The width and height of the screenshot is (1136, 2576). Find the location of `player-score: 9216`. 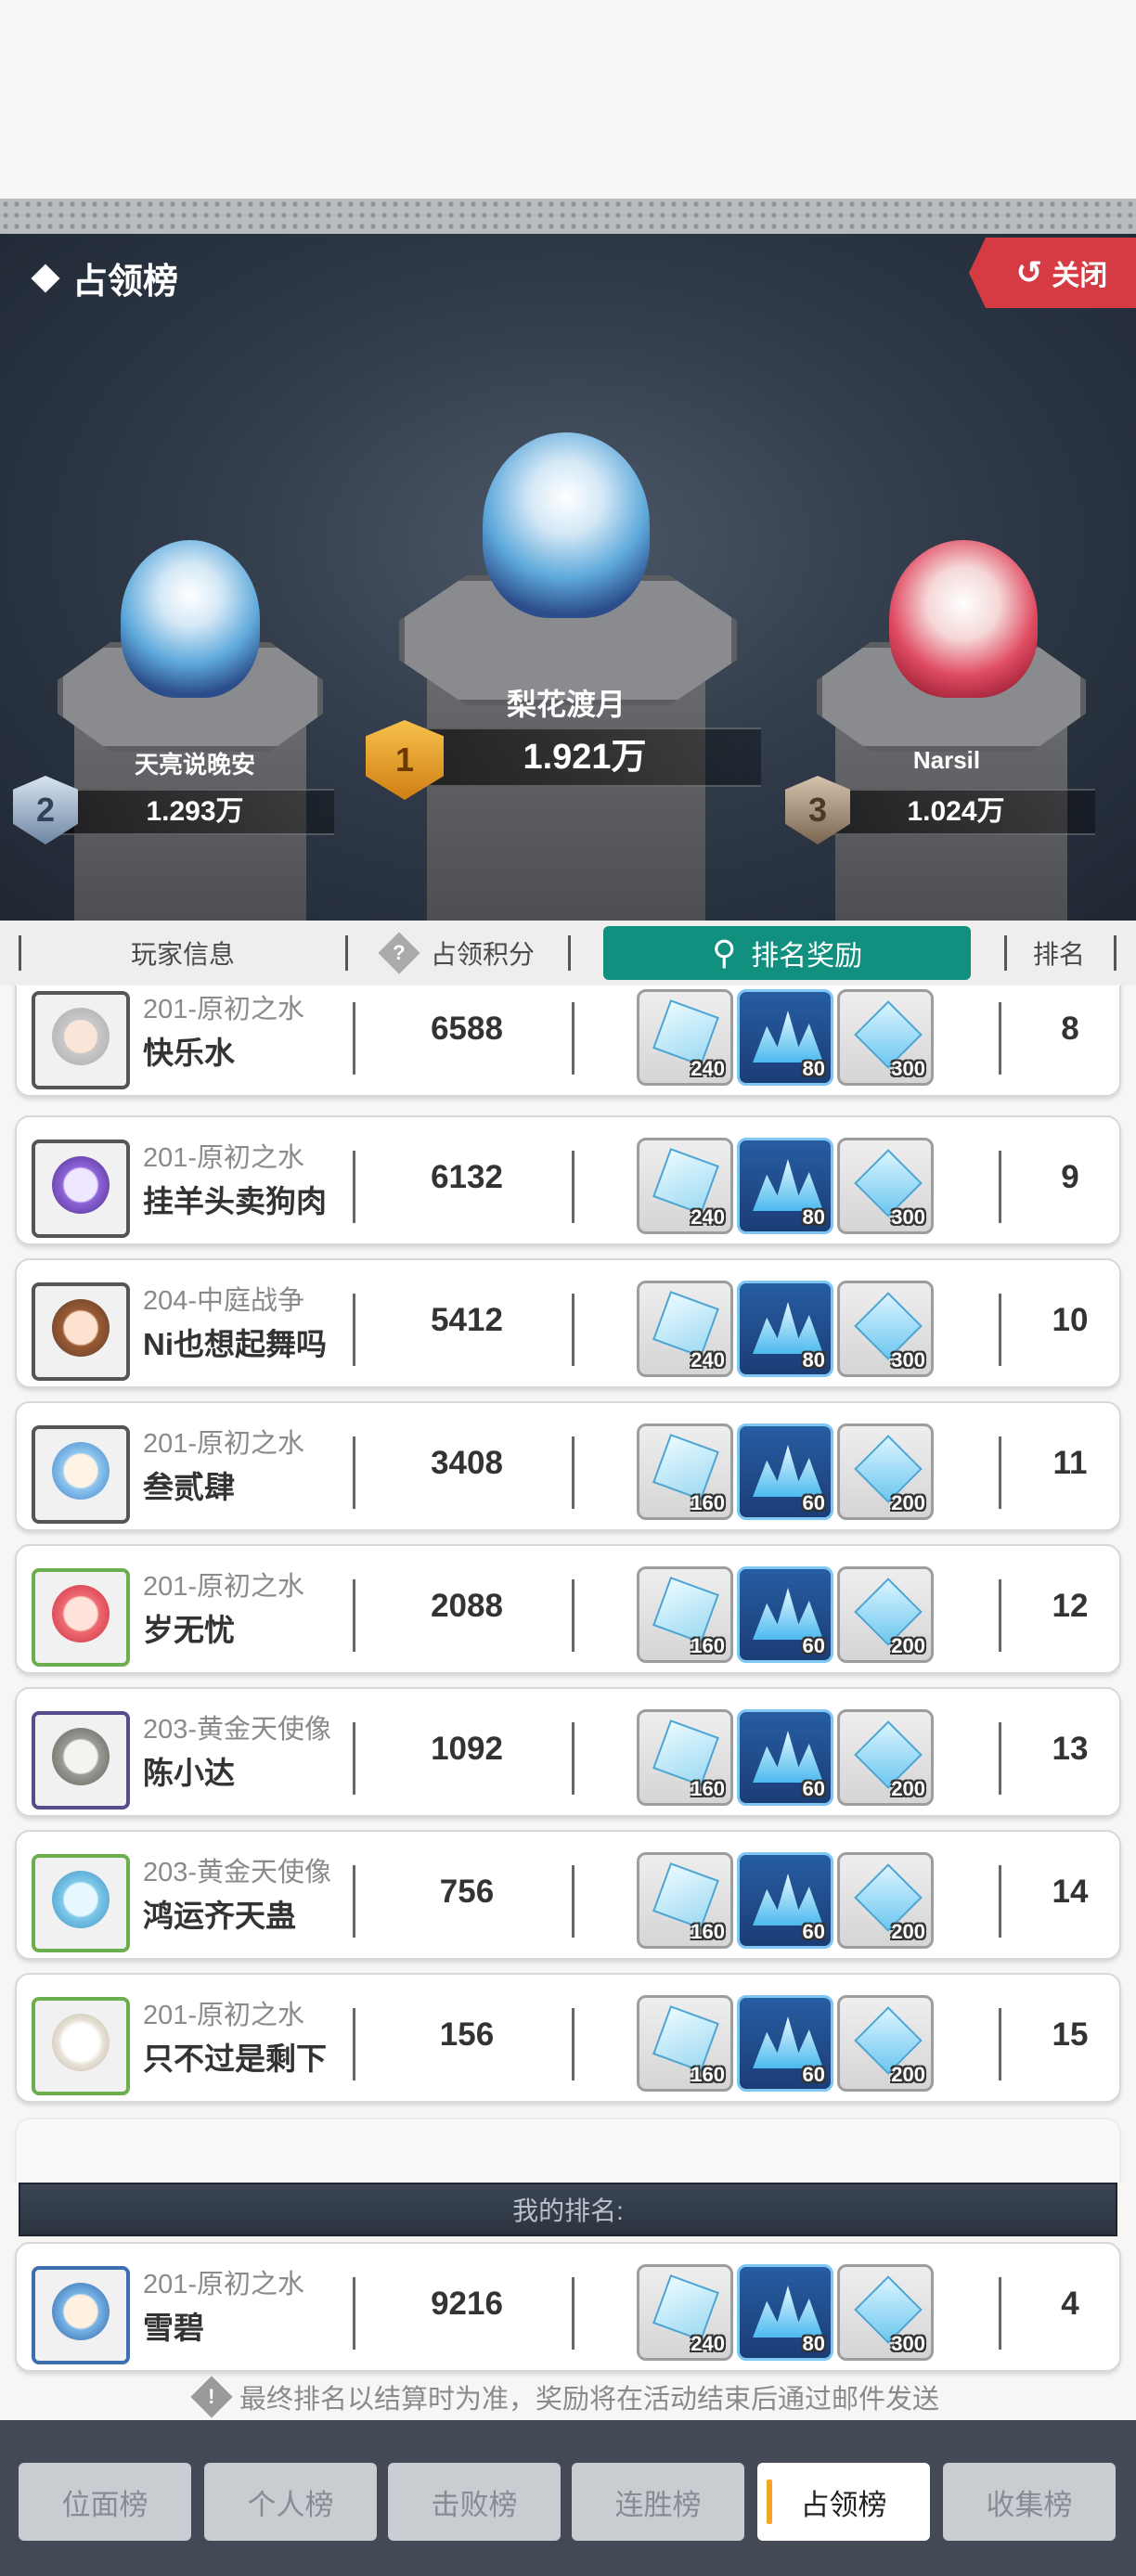

player-score: 9216 is located at coordinates (467, 2304).